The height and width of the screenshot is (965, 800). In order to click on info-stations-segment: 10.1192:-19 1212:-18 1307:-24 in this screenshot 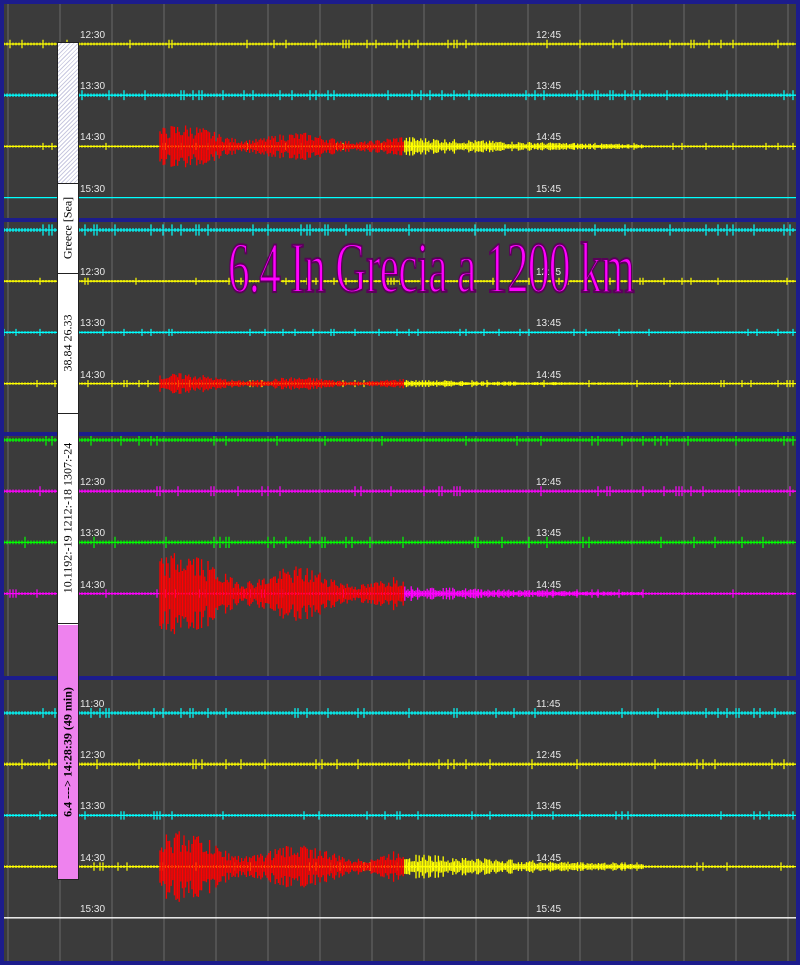, I will do `click(68, 518)`.